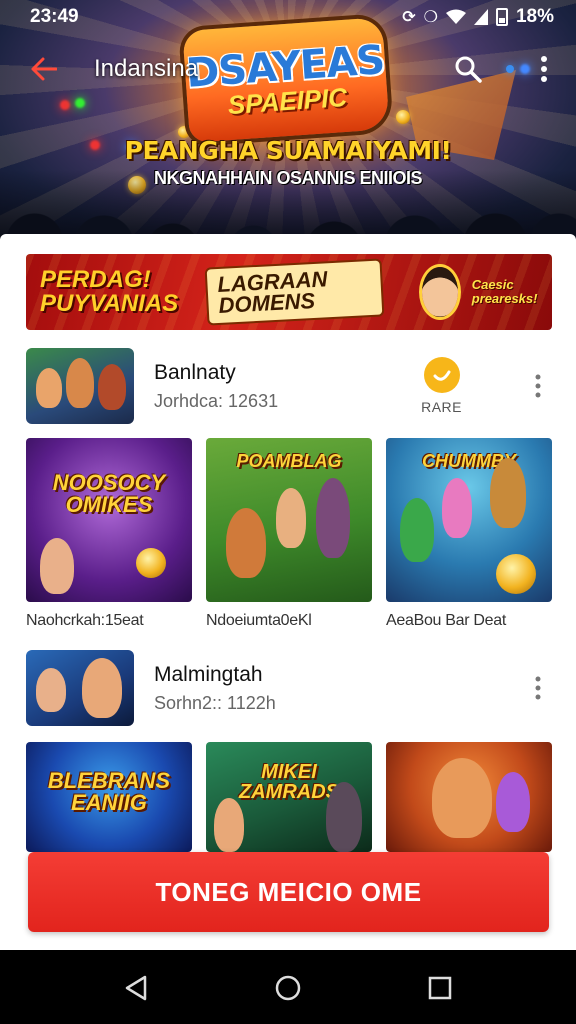 This screenshot has width=576, height=1024. I want to click on primary-cta-button: TONEG MEICIO OME, so click(288, 892).